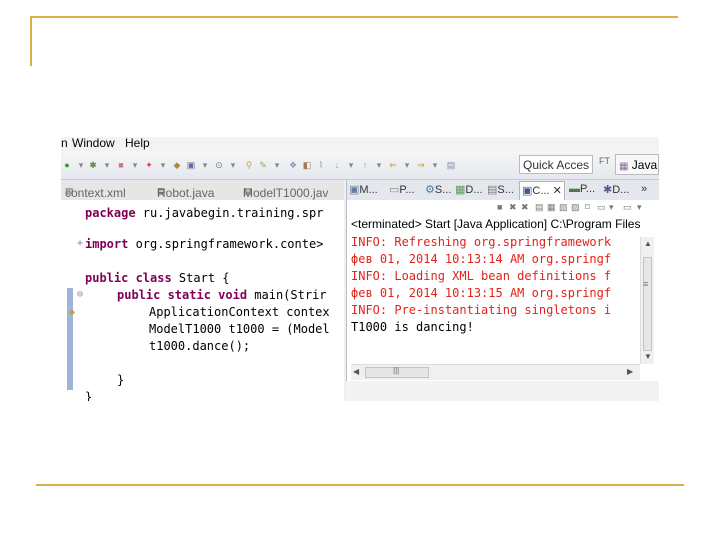  I want to click on console-toolbar: ■ ✖ ✖ ▤ ▦ ▧ ▨ ⌑ ▭ ▾ ▭ ▾, so click(577, 209).